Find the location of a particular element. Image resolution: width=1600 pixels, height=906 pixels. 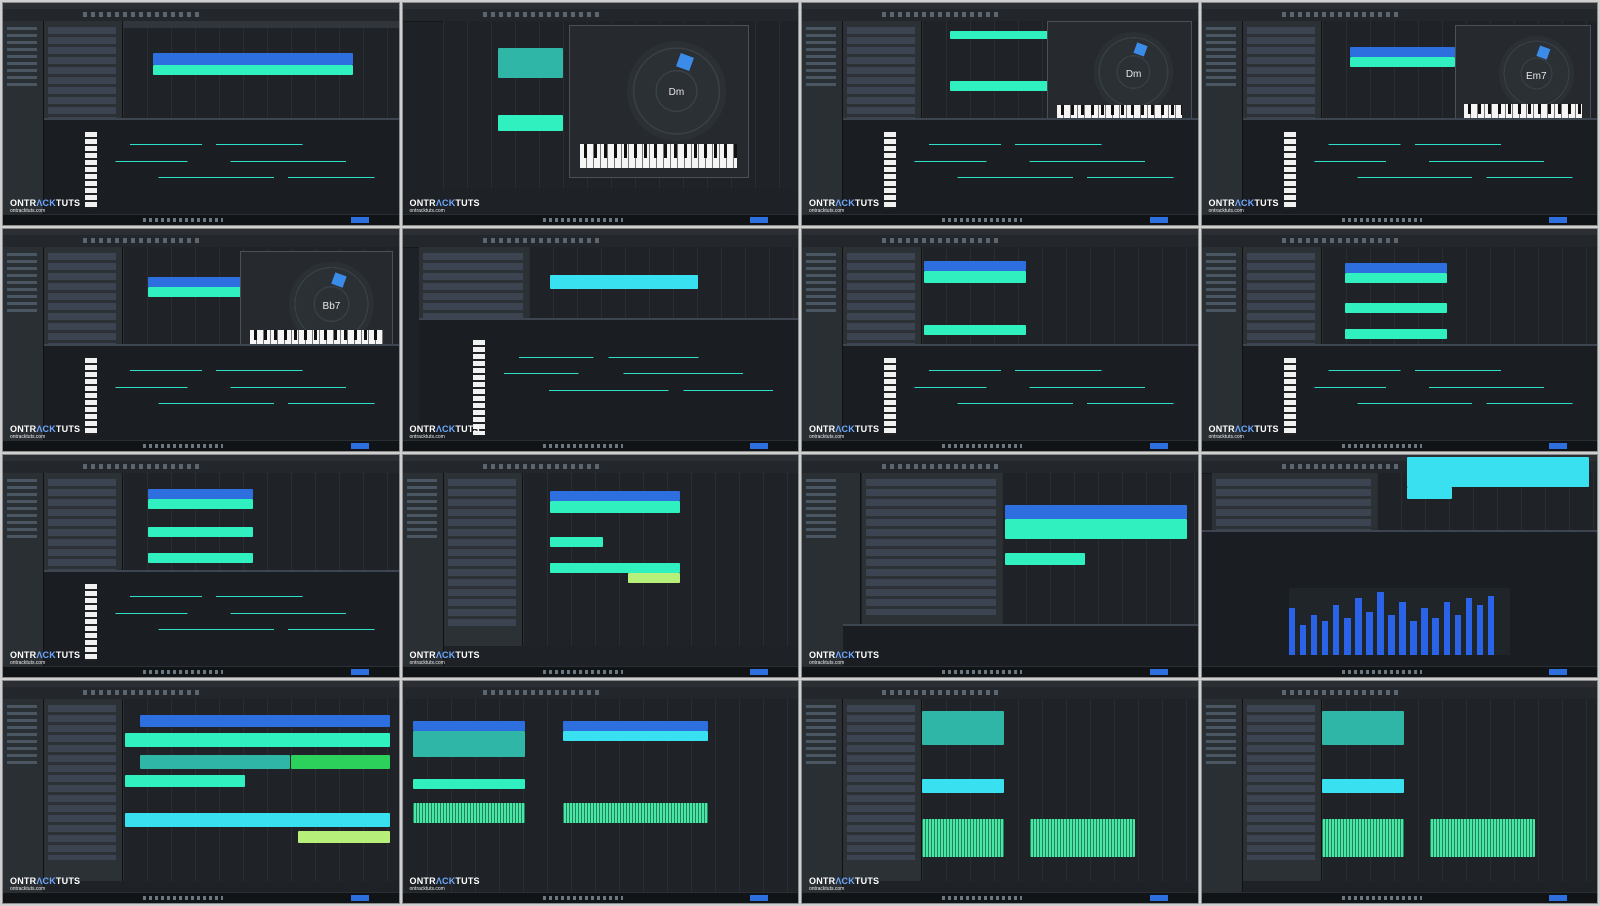

chord-wheel: Em7 is located at coordinates (1536, 74).